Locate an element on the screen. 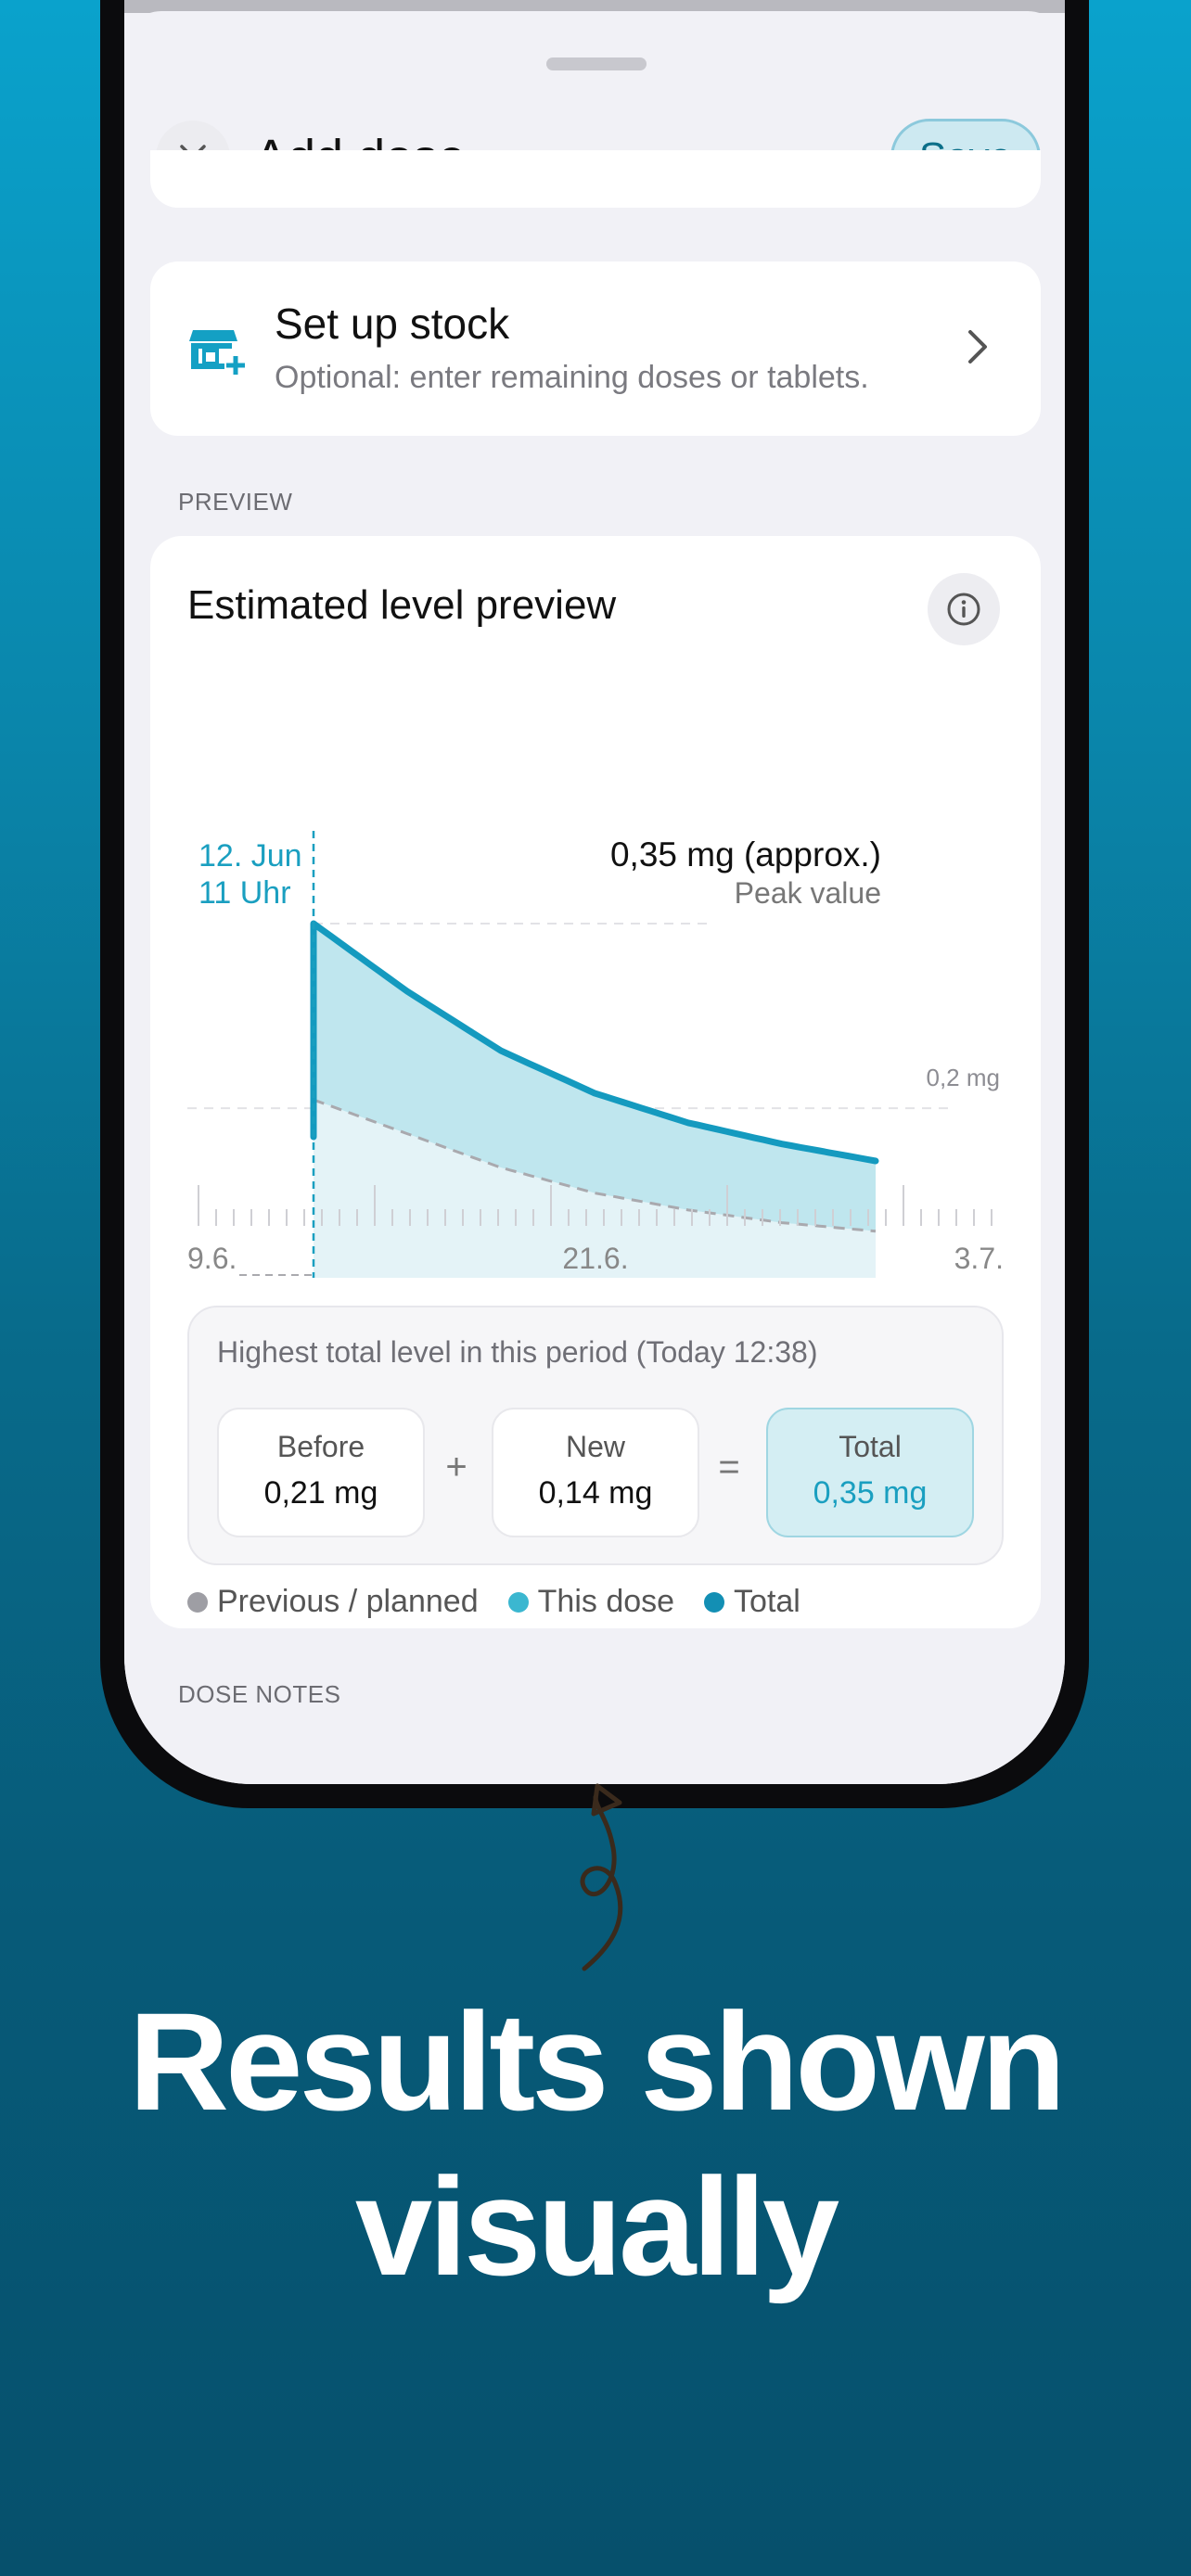  chart-legend: Previous / planned This dose Total is located at coordinates (508, 1602).